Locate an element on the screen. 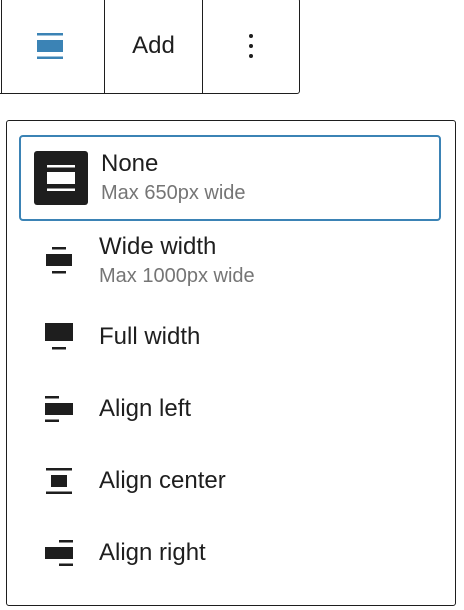 The height and width of the screenshot is (610, 464). add-button-label: Add is located at coordinates (153, 45).